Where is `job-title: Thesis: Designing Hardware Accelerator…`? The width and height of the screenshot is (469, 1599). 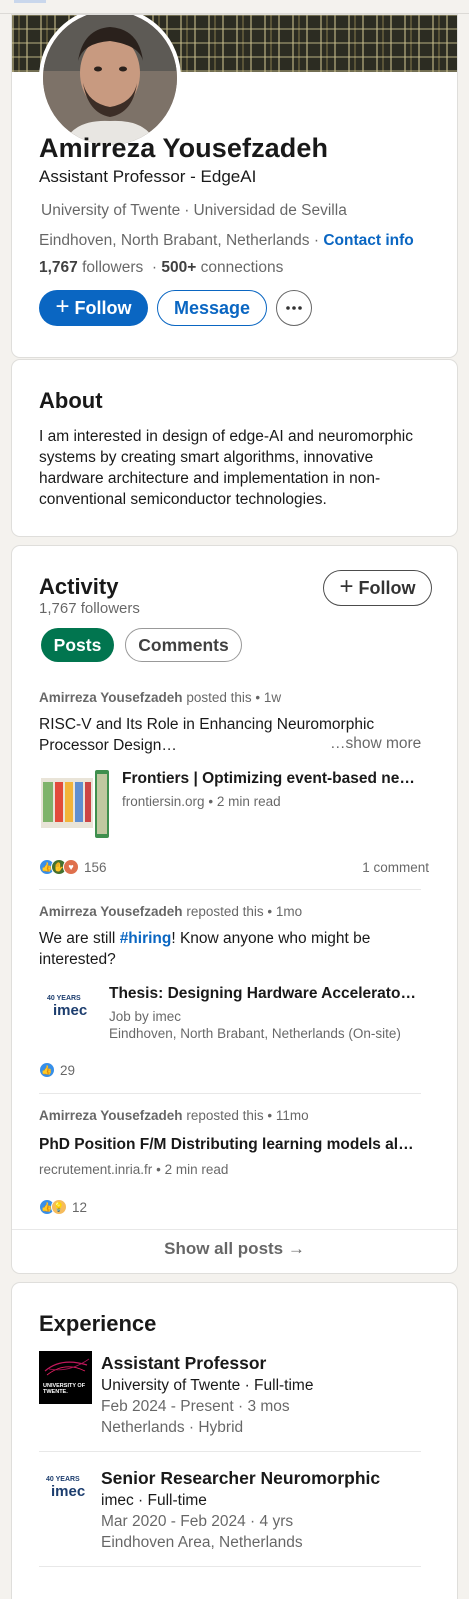
job-title: Thesis: Designing Hardware Accelerator… is located at coordinates (265, 994).